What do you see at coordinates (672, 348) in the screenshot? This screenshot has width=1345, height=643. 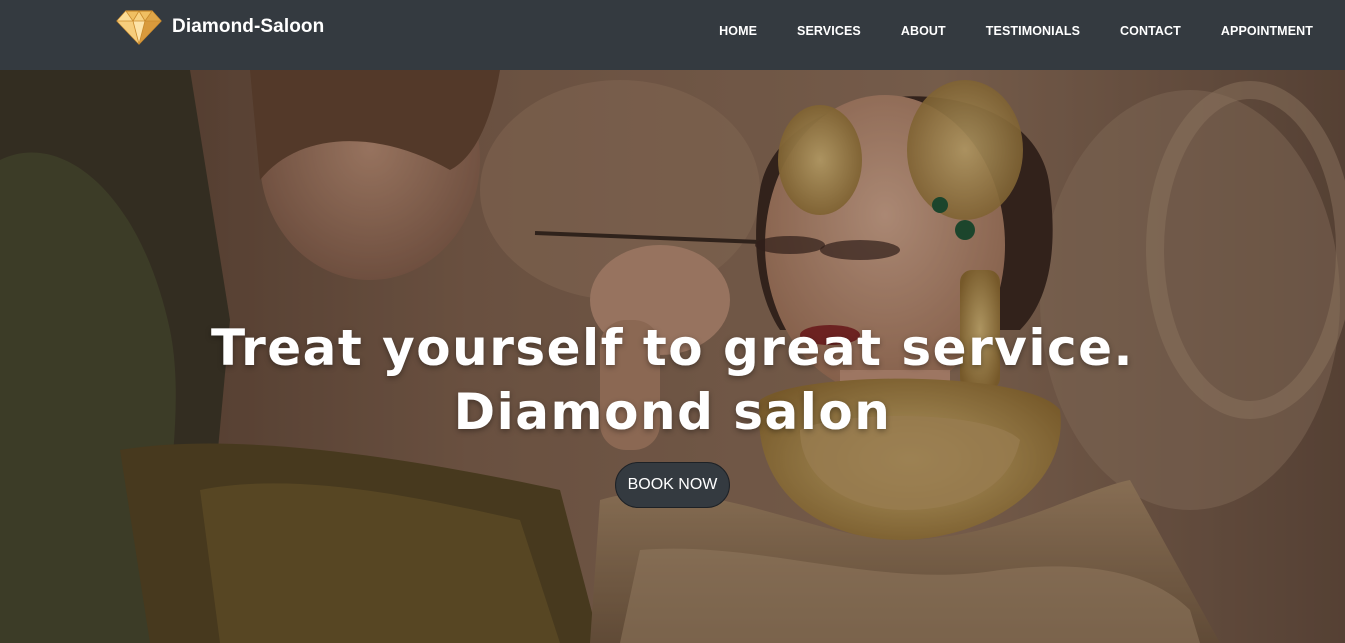 I see `hero-heading-line1: Treat yourself to great service.` at bounding box center [672, 348].